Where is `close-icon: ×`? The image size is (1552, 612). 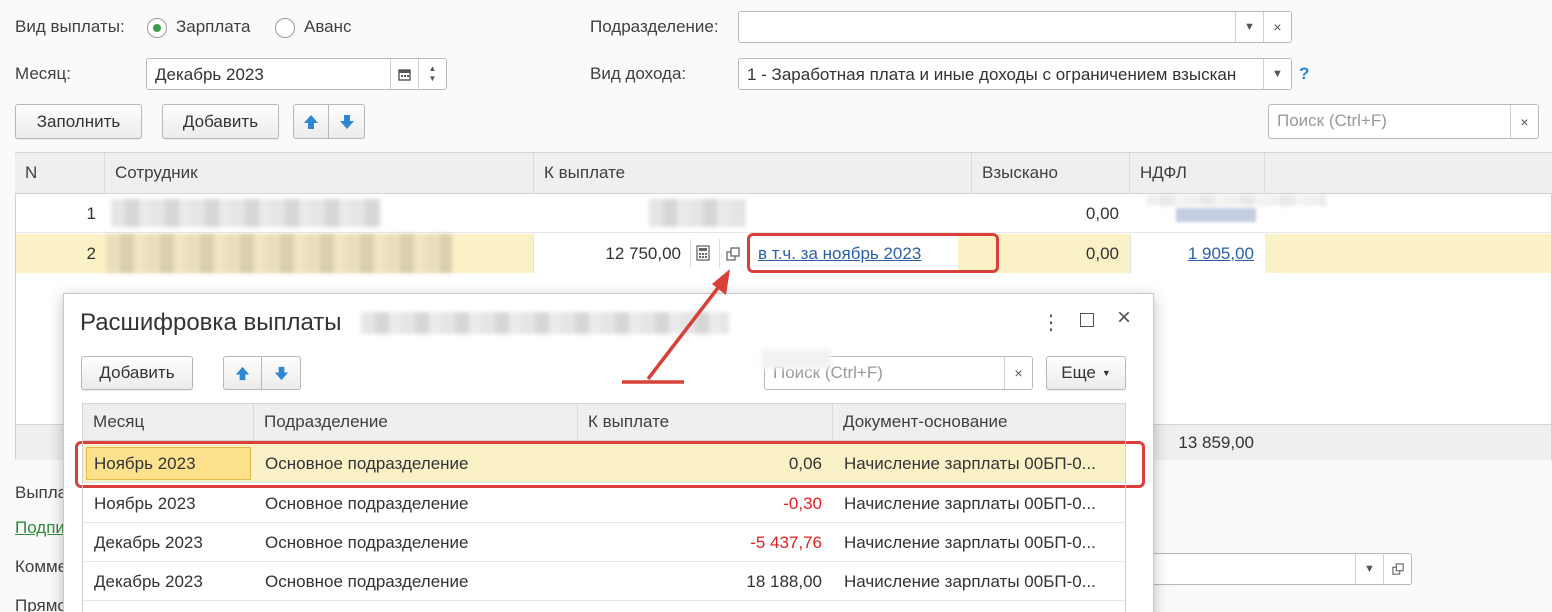
close-icon: × is located at coordinates (1124, 318).